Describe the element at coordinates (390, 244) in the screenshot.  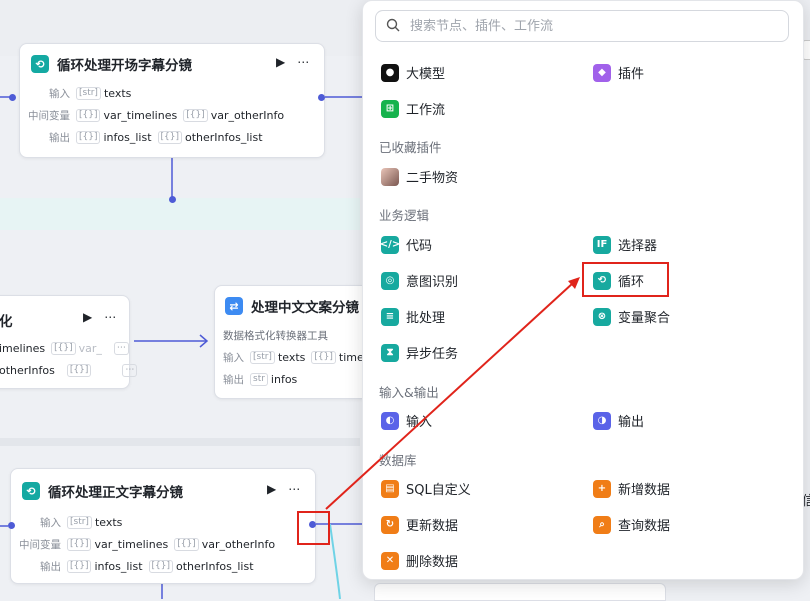
I see `code-icon: </>` at that location.